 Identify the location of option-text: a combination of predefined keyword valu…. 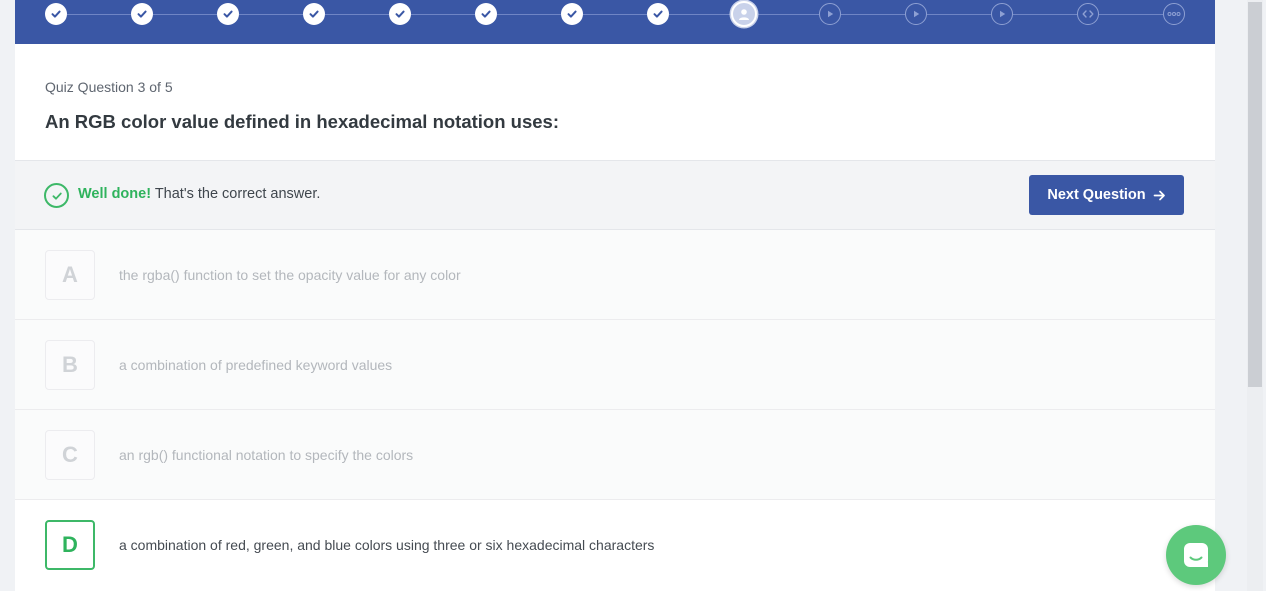
(256, 365).